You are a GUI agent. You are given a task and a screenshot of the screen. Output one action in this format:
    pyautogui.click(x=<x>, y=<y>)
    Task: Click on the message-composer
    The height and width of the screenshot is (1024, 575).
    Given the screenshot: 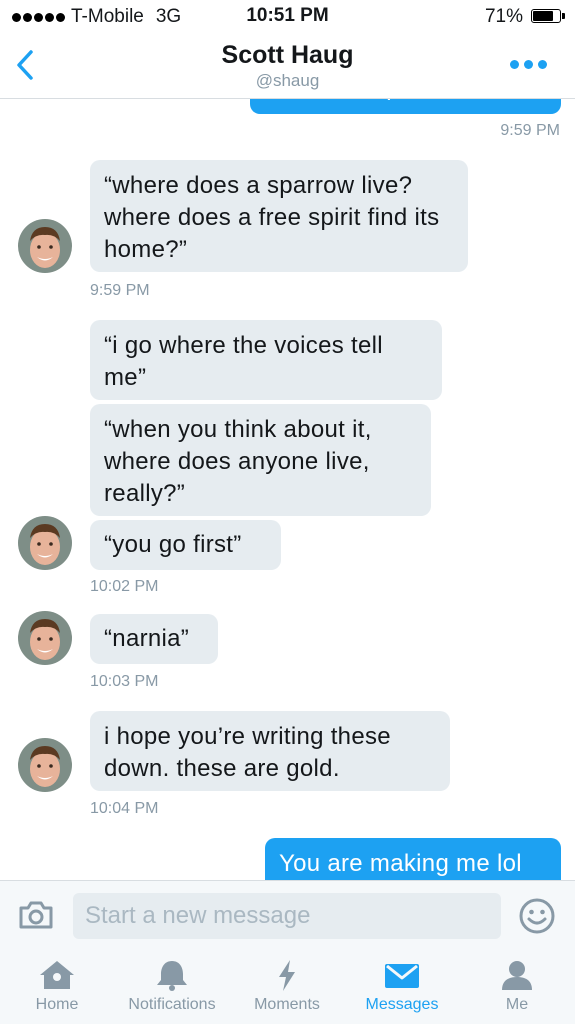 What is the action you would take?
    pyautogui.click(x=287, y=915)
    